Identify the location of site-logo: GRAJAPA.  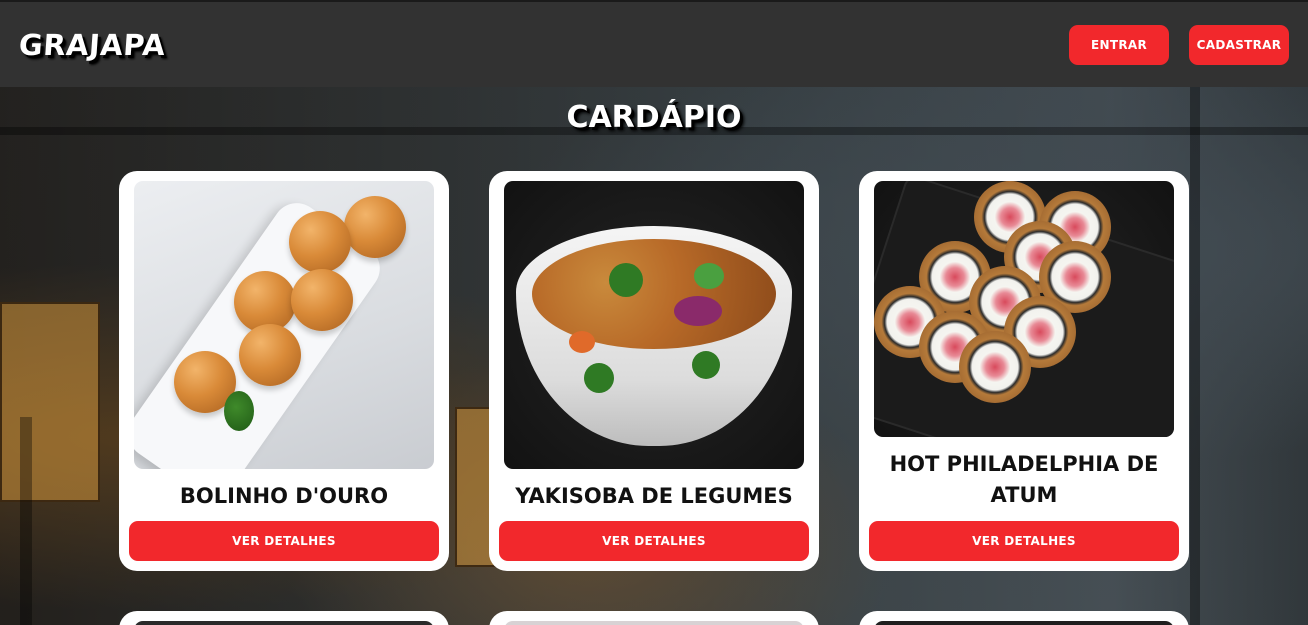
(92, 45).